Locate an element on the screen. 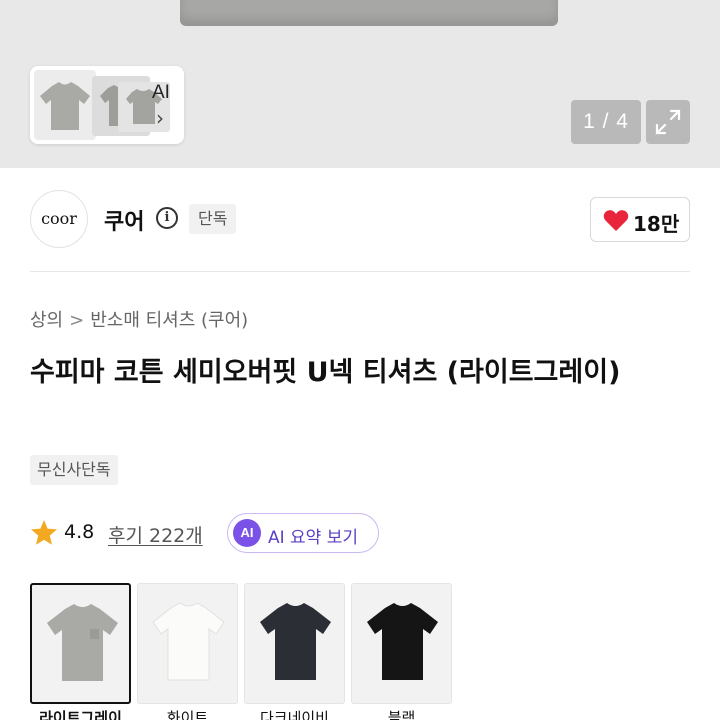 The height and width of the screenshot is (720, 720). exclusive-badge: 단독 is located at coordinates (213, 219).